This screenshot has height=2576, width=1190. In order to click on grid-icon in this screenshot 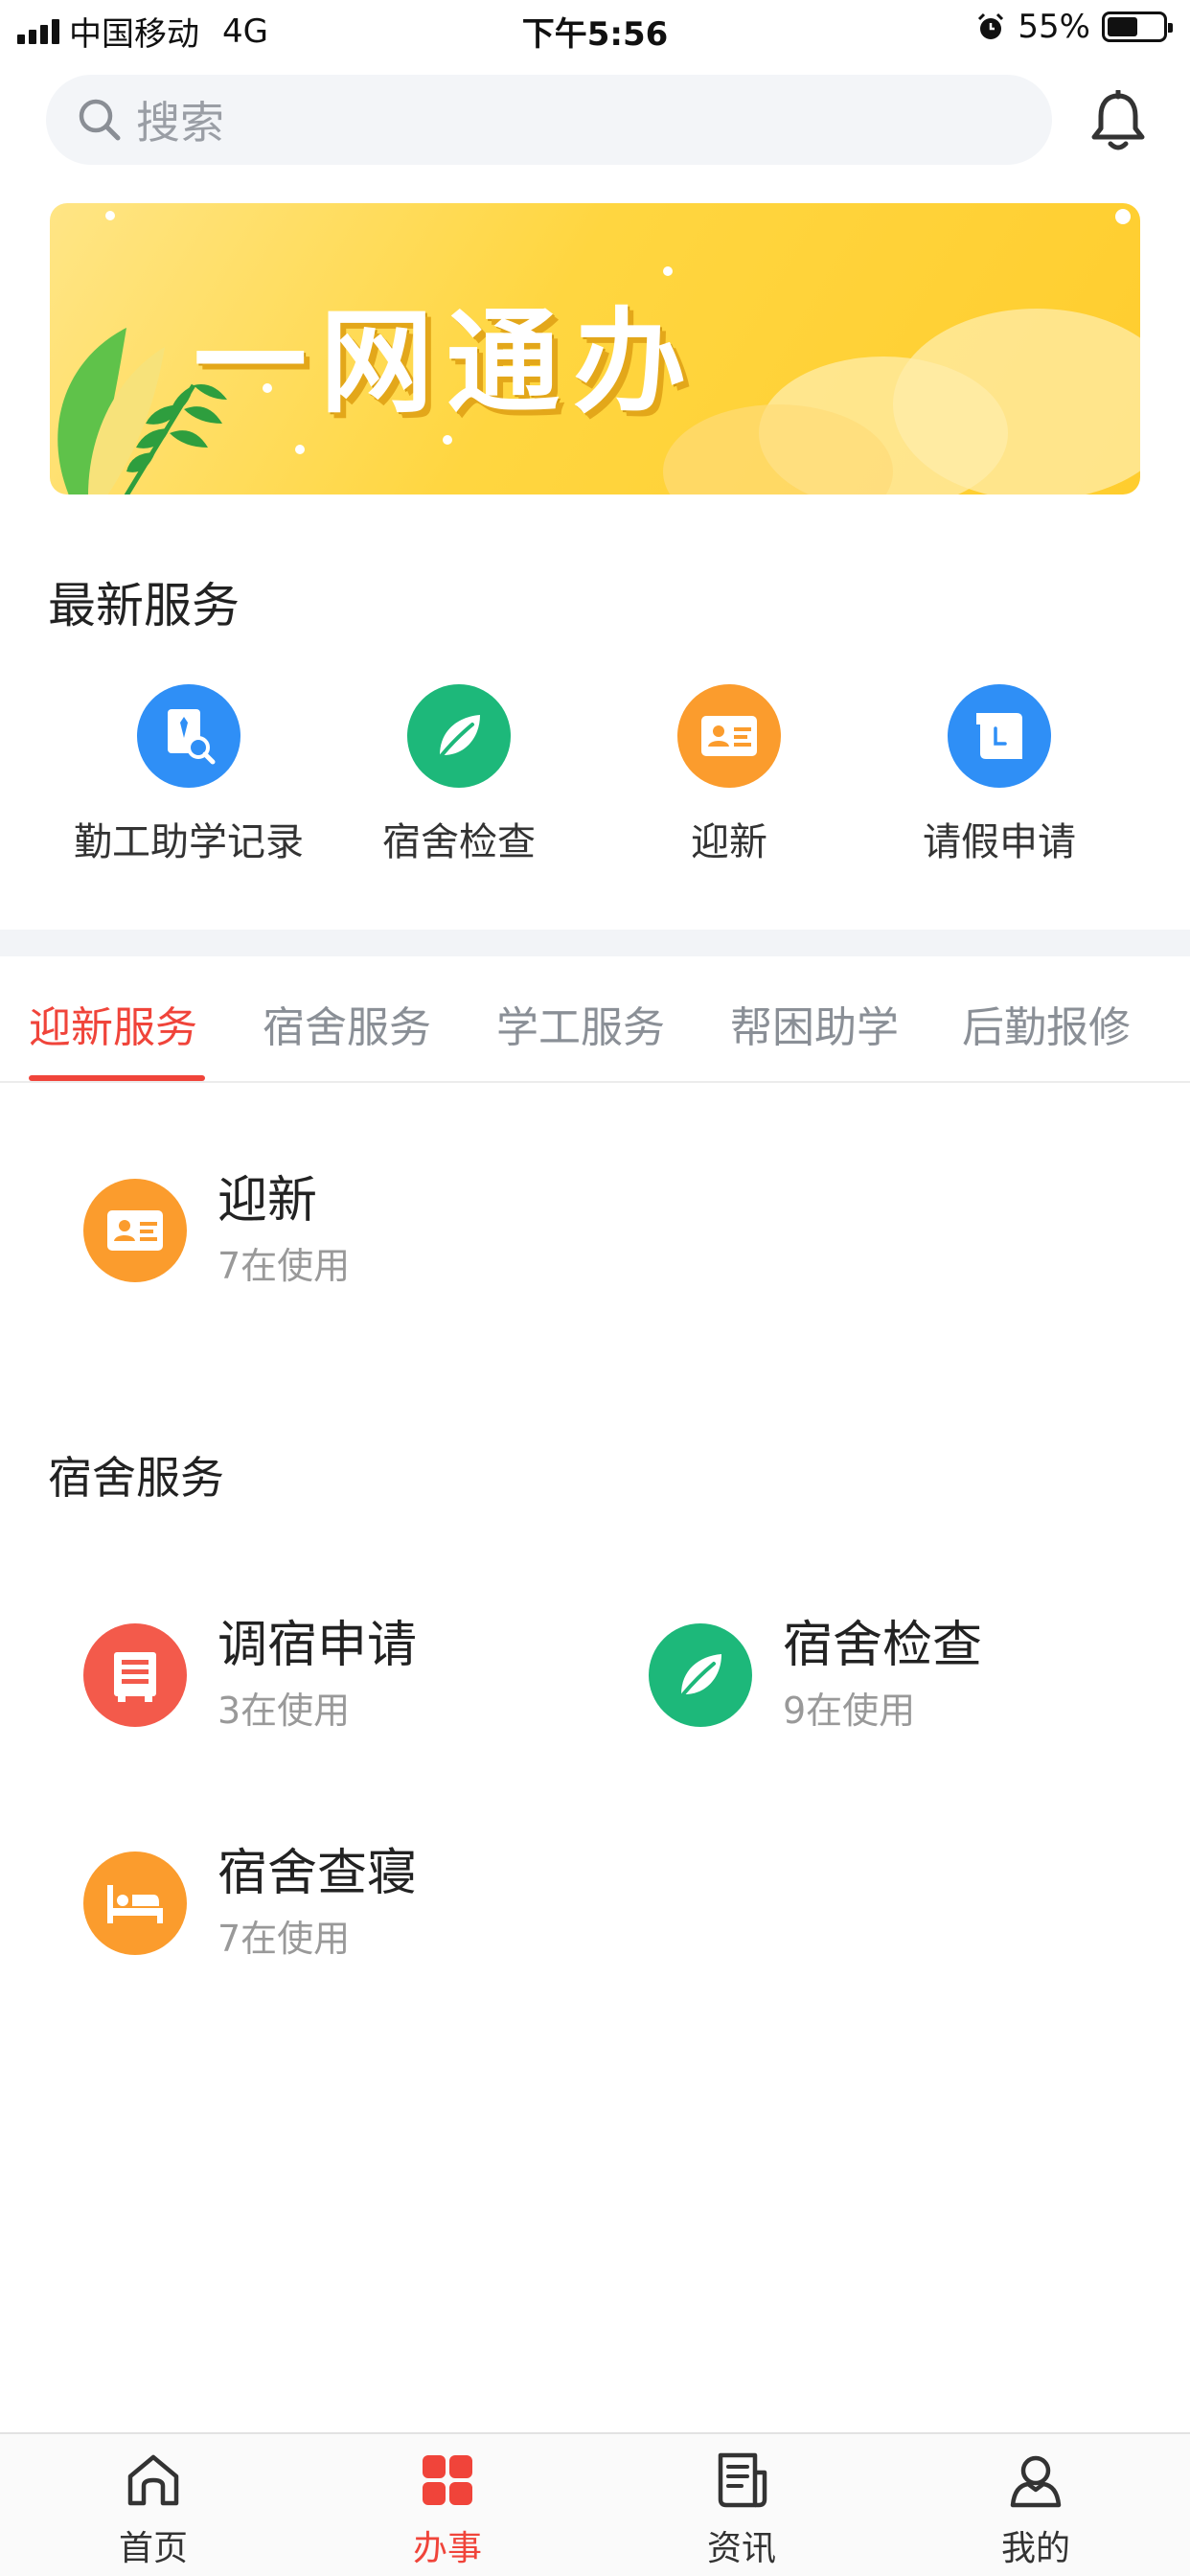, I will do `click(448, 2480)`.